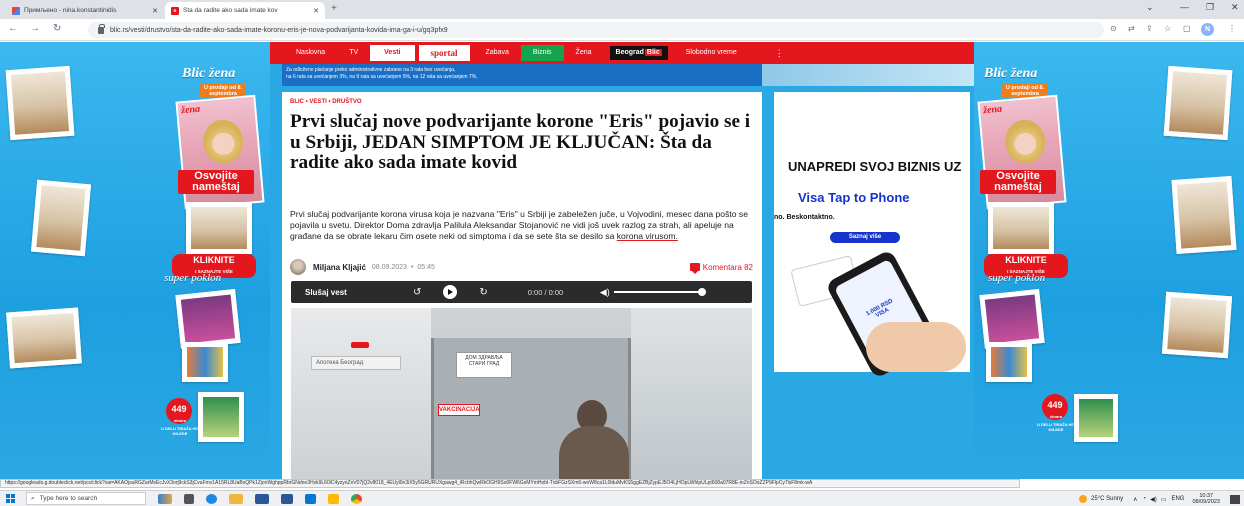  Describe the element at coordinates (1025, 142) in the screenshot. I see `cover-model-image` at that location.